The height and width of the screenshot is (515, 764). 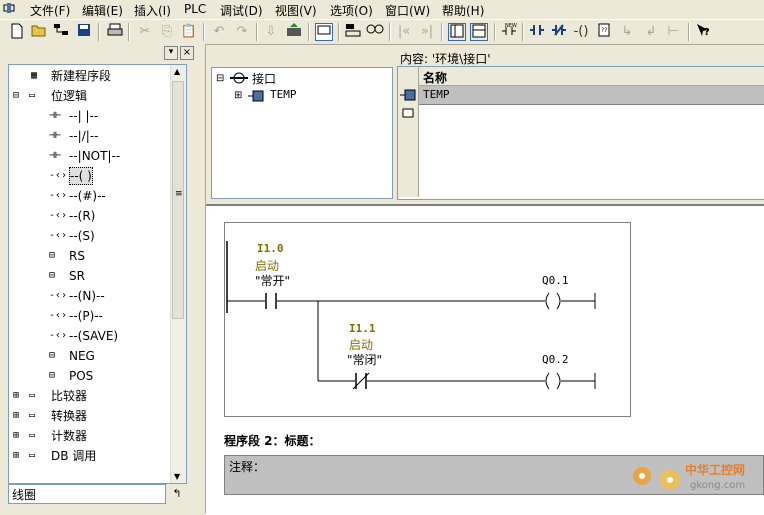 I want to click on interface-tree: ⊟ 接口 ⊞ TEMP, so click(x=302, y=133).